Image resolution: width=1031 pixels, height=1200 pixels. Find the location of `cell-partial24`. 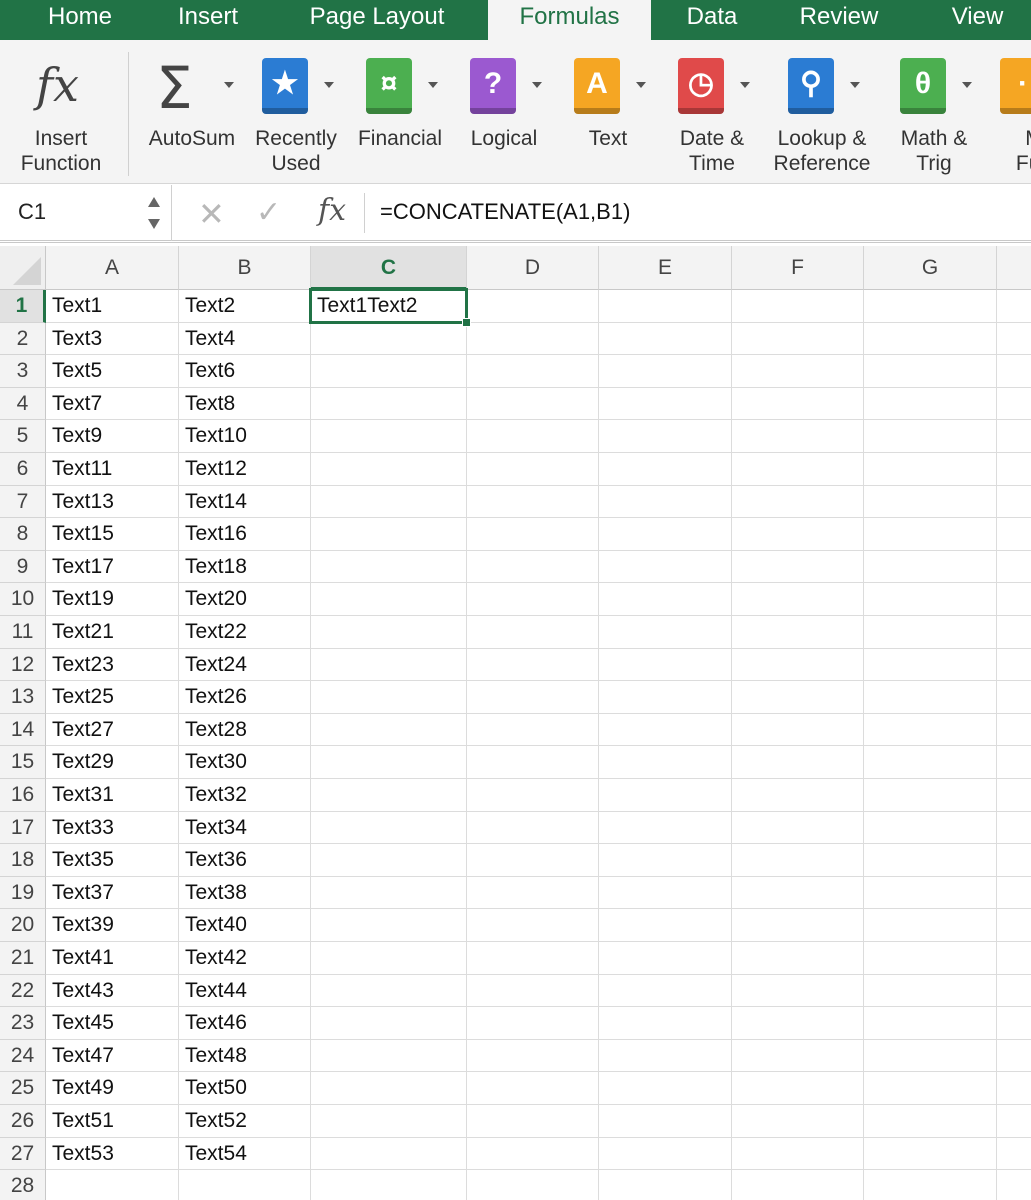

cell-partial24 is located at coordinates (1014, 1056).